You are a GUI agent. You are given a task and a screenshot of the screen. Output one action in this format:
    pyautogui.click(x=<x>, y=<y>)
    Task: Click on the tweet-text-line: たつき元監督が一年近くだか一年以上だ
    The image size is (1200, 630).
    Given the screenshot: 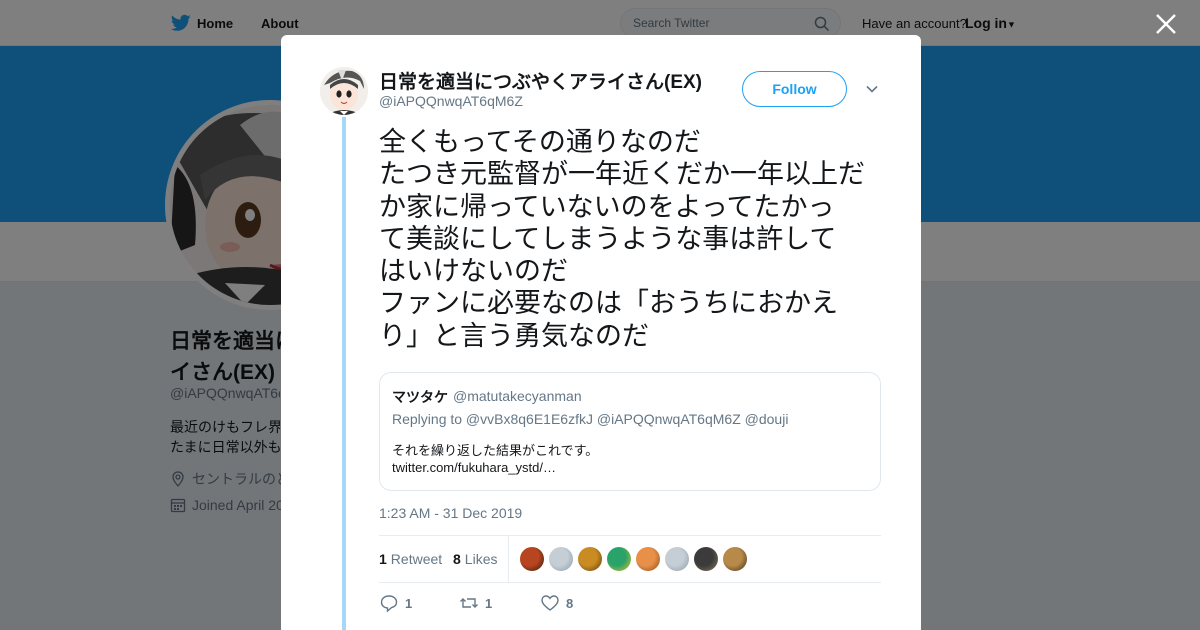 What is the action you would take?
    pyautogui.click(x=622, y=175)
    